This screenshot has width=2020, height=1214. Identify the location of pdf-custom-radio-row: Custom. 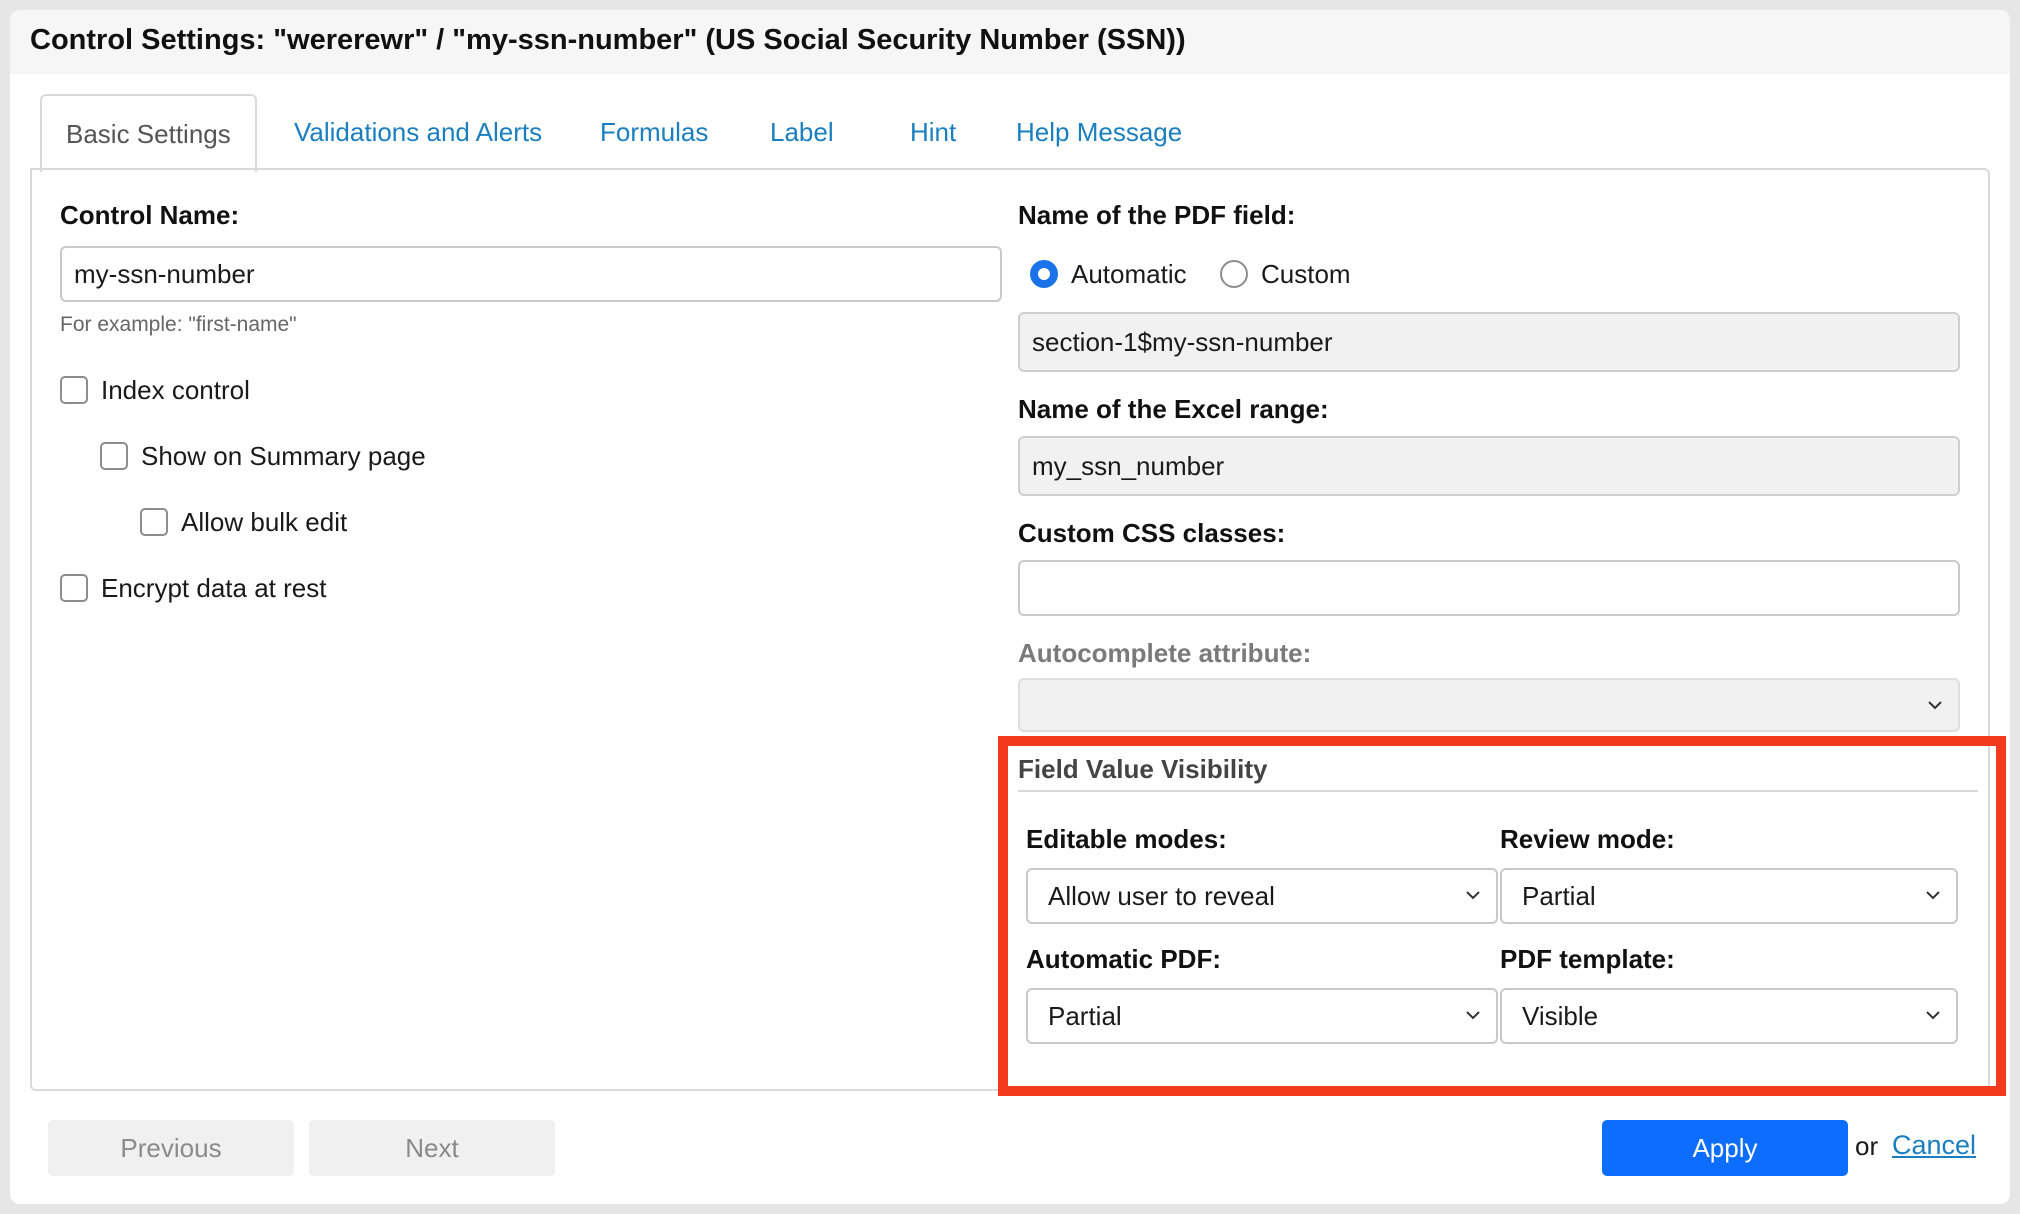
(1285, 274).